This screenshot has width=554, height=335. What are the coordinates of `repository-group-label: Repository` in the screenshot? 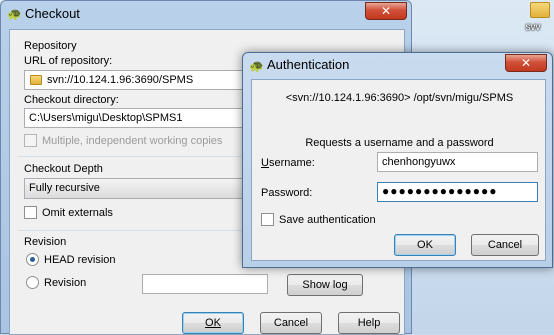 It's located at (50, 46).